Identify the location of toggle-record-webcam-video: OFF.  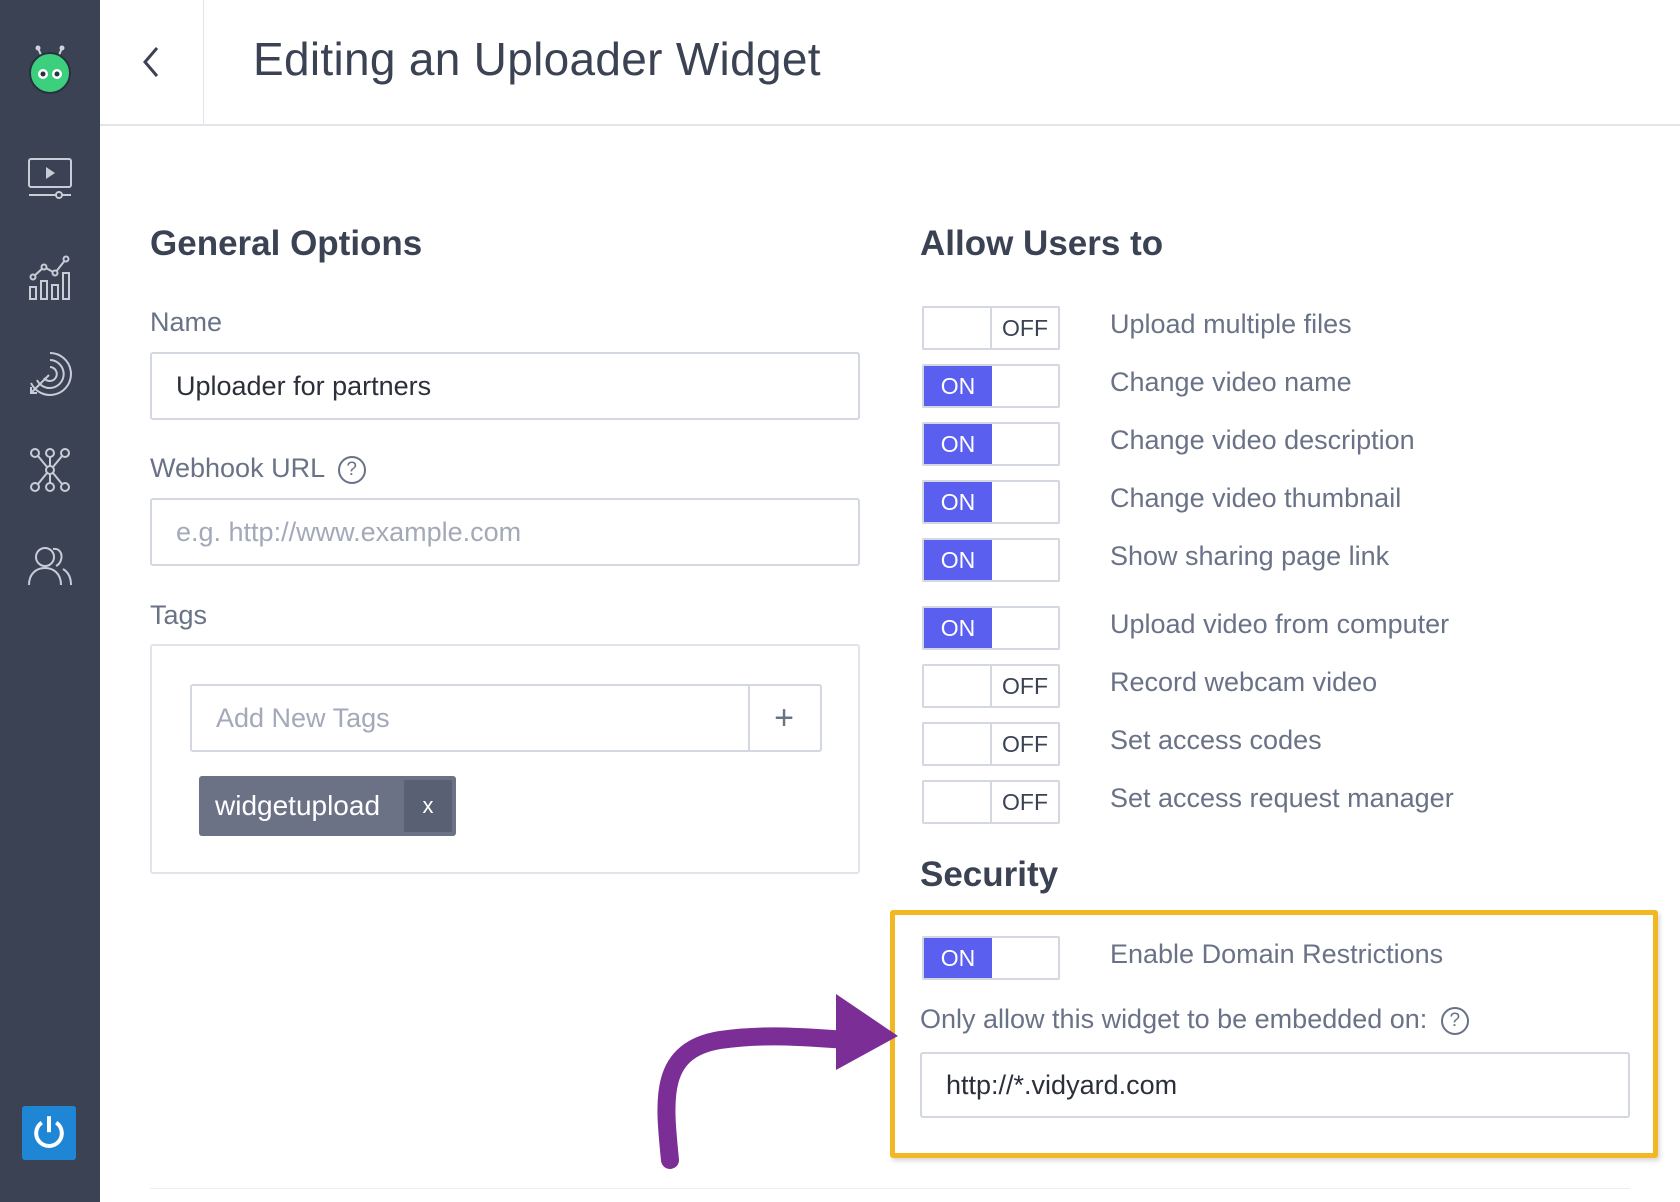
(991, 686).